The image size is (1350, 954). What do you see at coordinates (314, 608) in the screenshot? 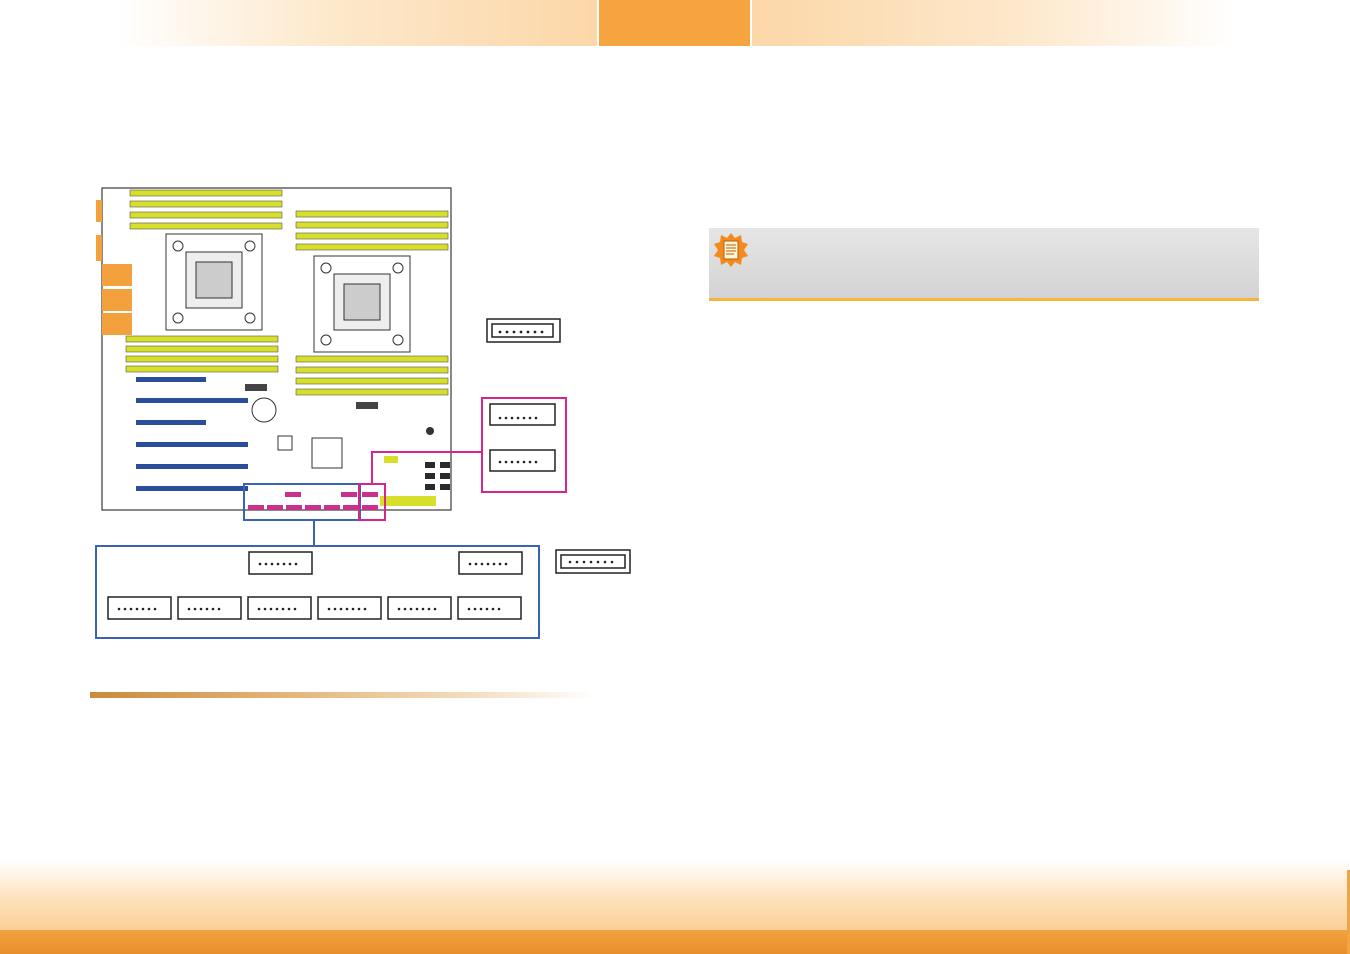
I see `sata-connectors-blue-bottom` at bounding box center [314, 608].